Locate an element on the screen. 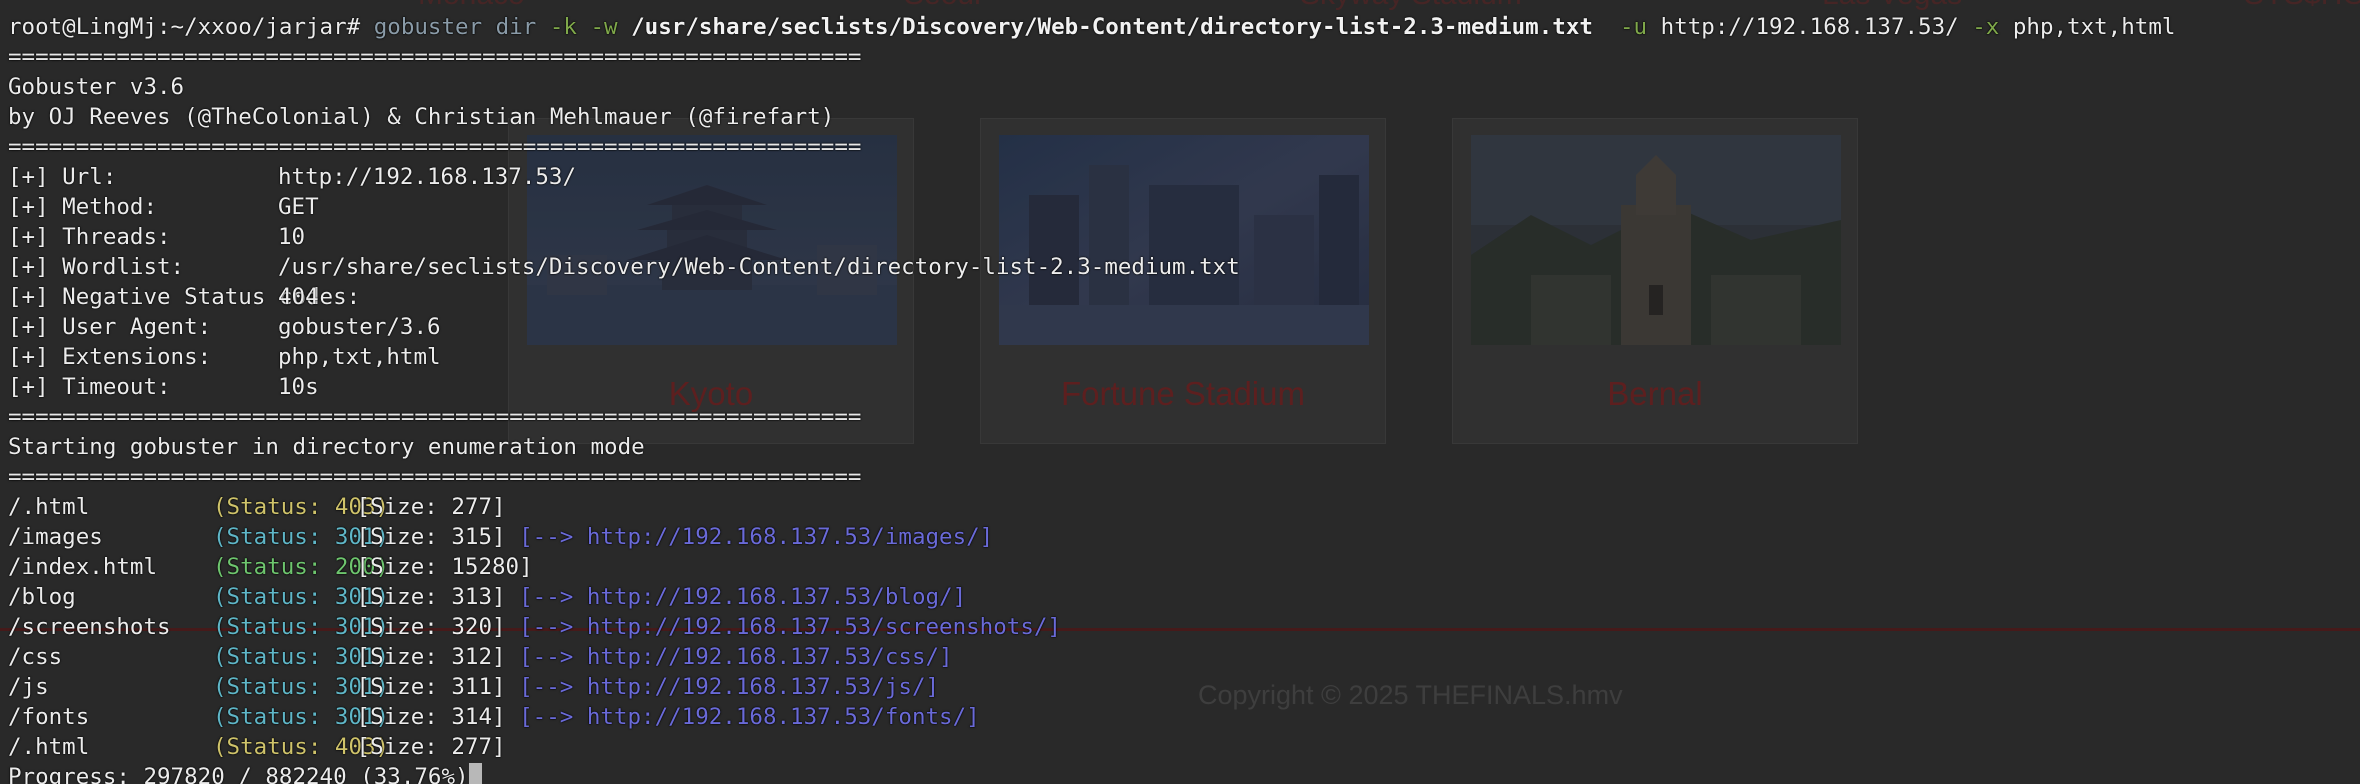  command-flag: -w is located at coordinates (604, 27).